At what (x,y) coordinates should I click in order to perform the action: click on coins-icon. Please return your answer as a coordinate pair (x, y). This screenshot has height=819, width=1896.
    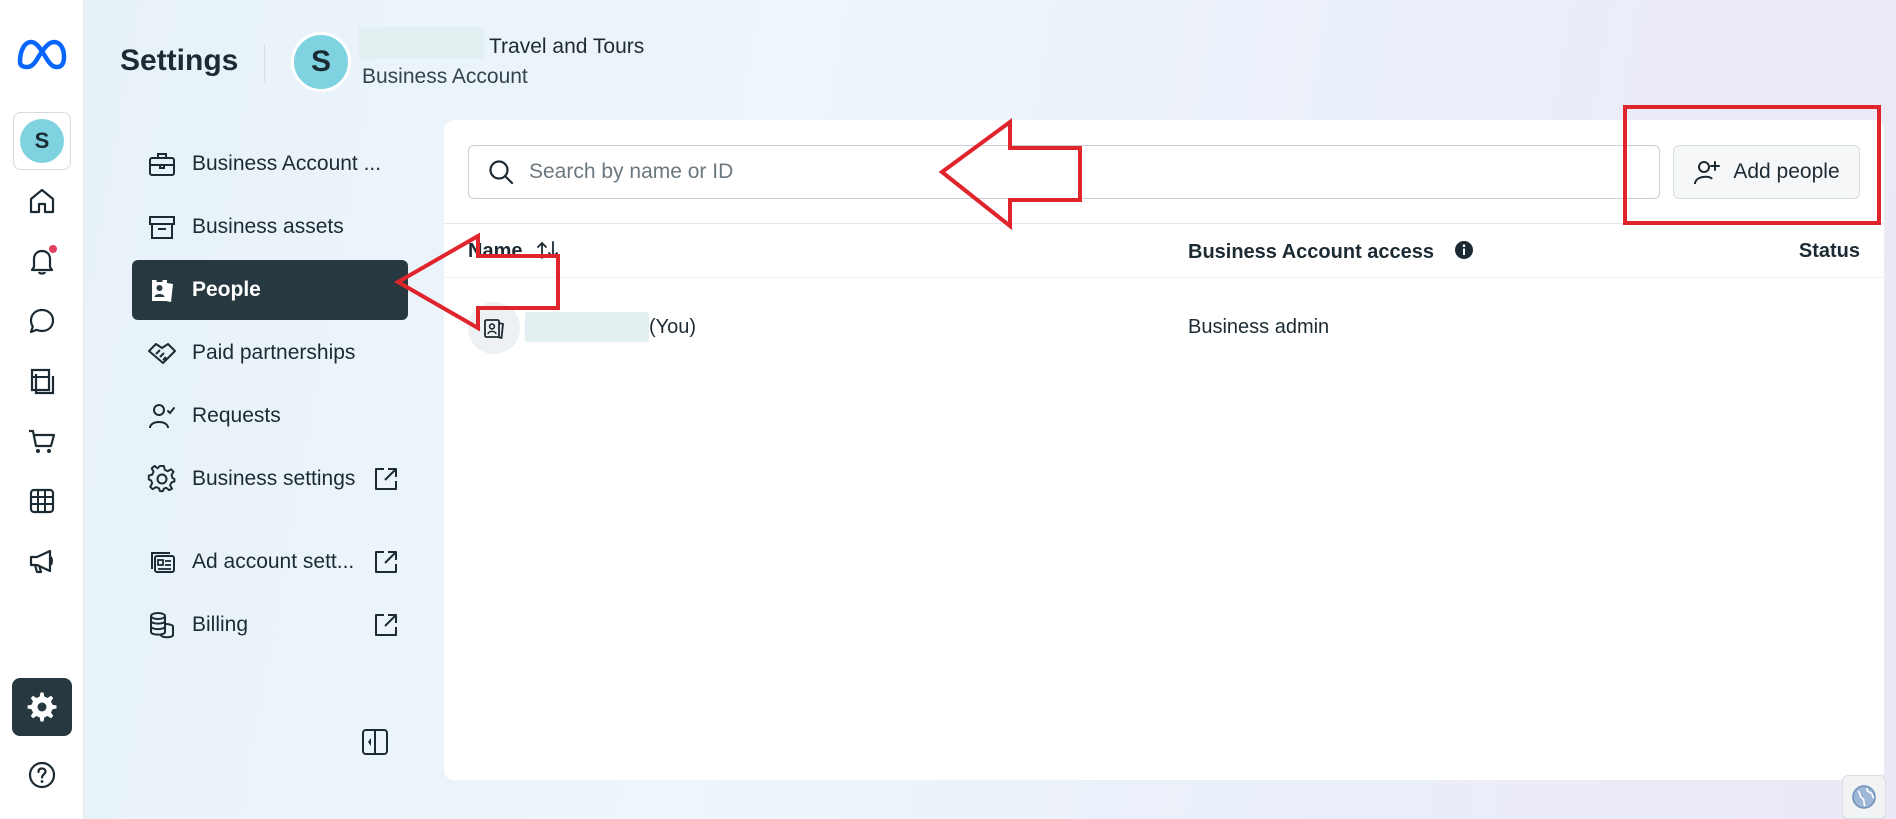
    Looking at the image, I should click on (162, 625).